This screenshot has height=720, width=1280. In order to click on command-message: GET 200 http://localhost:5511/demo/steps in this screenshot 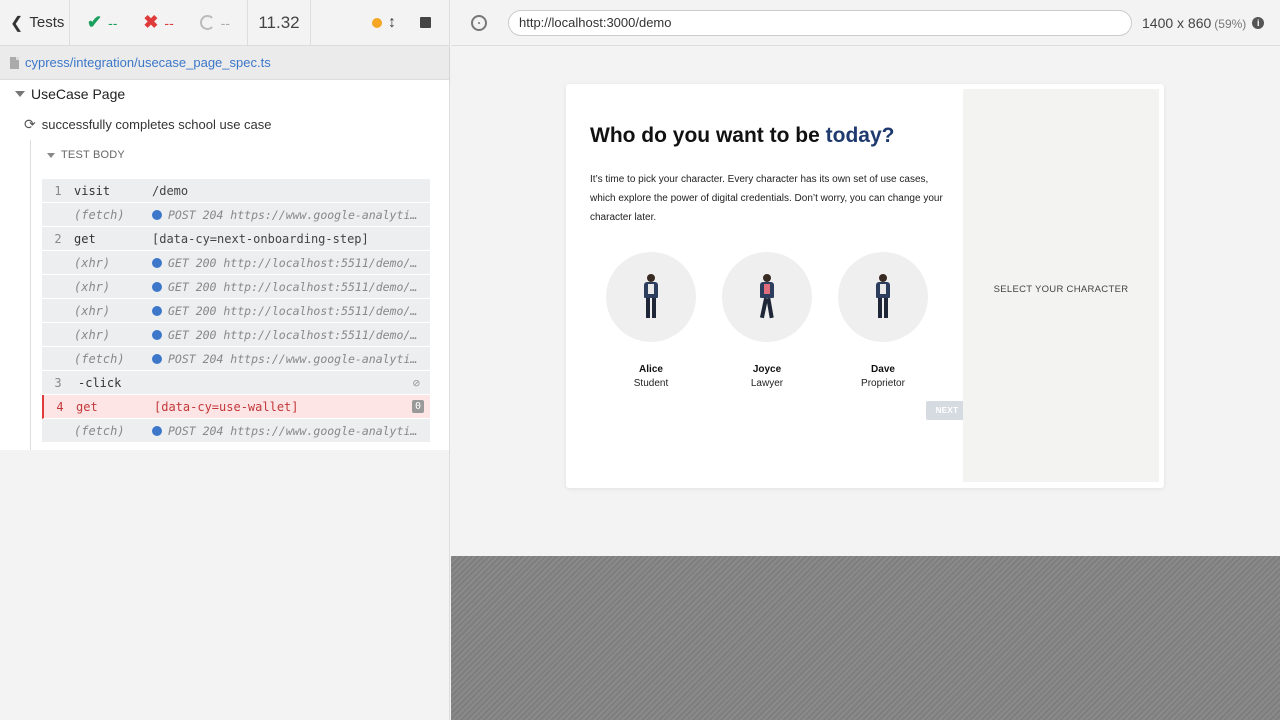, I will do `click(291, 311)`.